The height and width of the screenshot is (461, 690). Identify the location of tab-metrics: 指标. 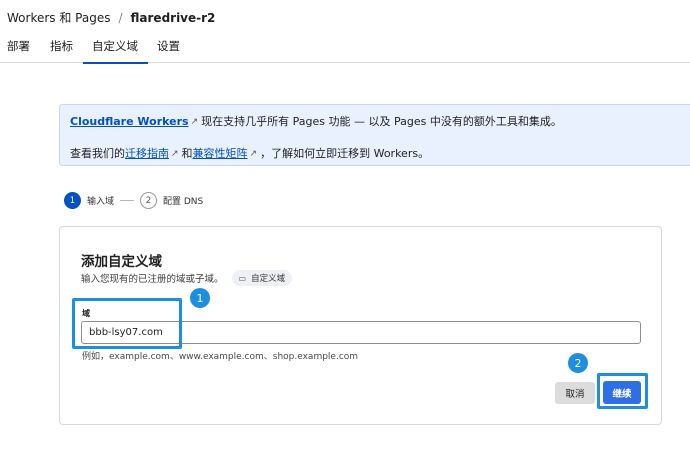
(61, 50).